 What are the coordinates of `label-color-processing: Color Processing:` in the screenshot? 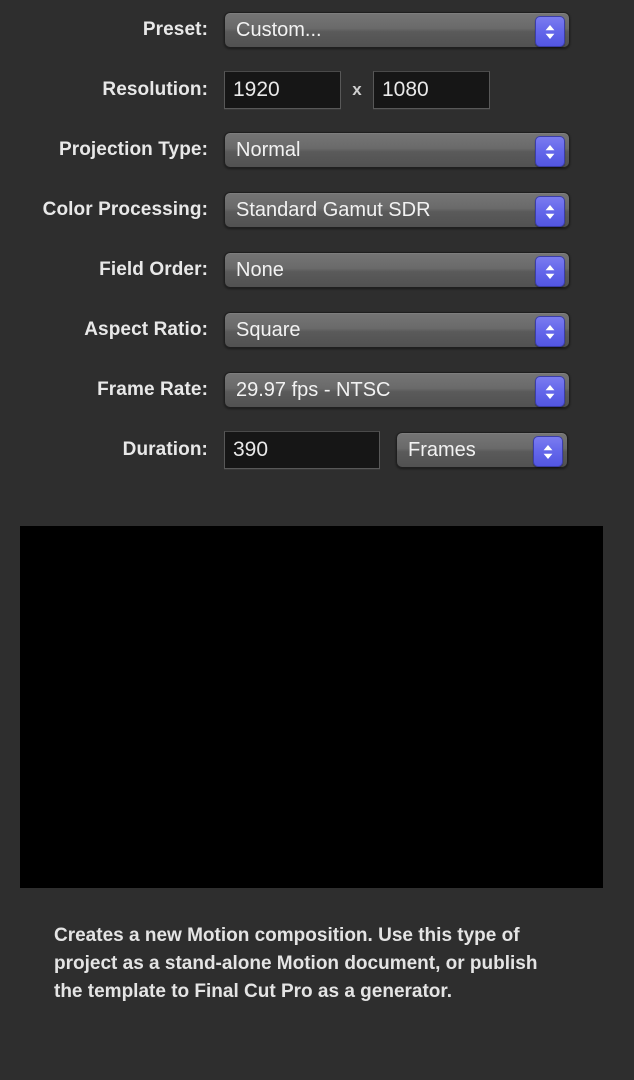 It's located at (125, 209).